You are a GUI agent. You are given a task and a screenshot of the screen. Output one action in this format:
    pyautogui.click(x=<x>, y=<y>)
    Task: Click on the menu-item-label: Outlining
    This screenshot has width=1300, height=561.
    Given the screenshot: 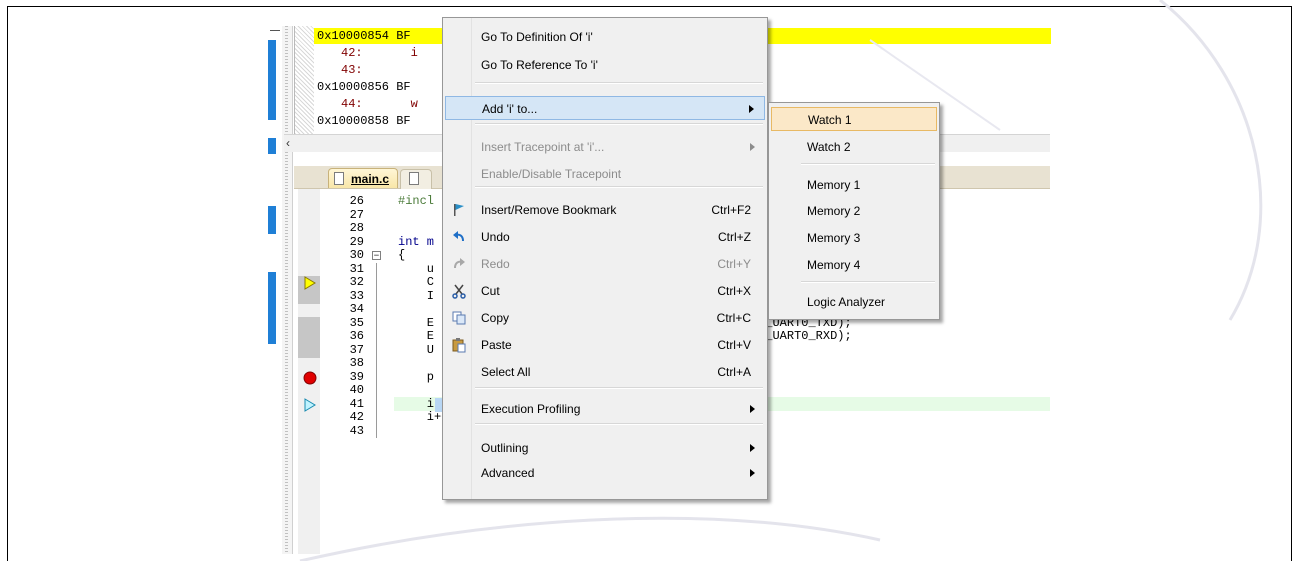 What is the action you would take?
    pyautogui.click(x=505, y=448)
    